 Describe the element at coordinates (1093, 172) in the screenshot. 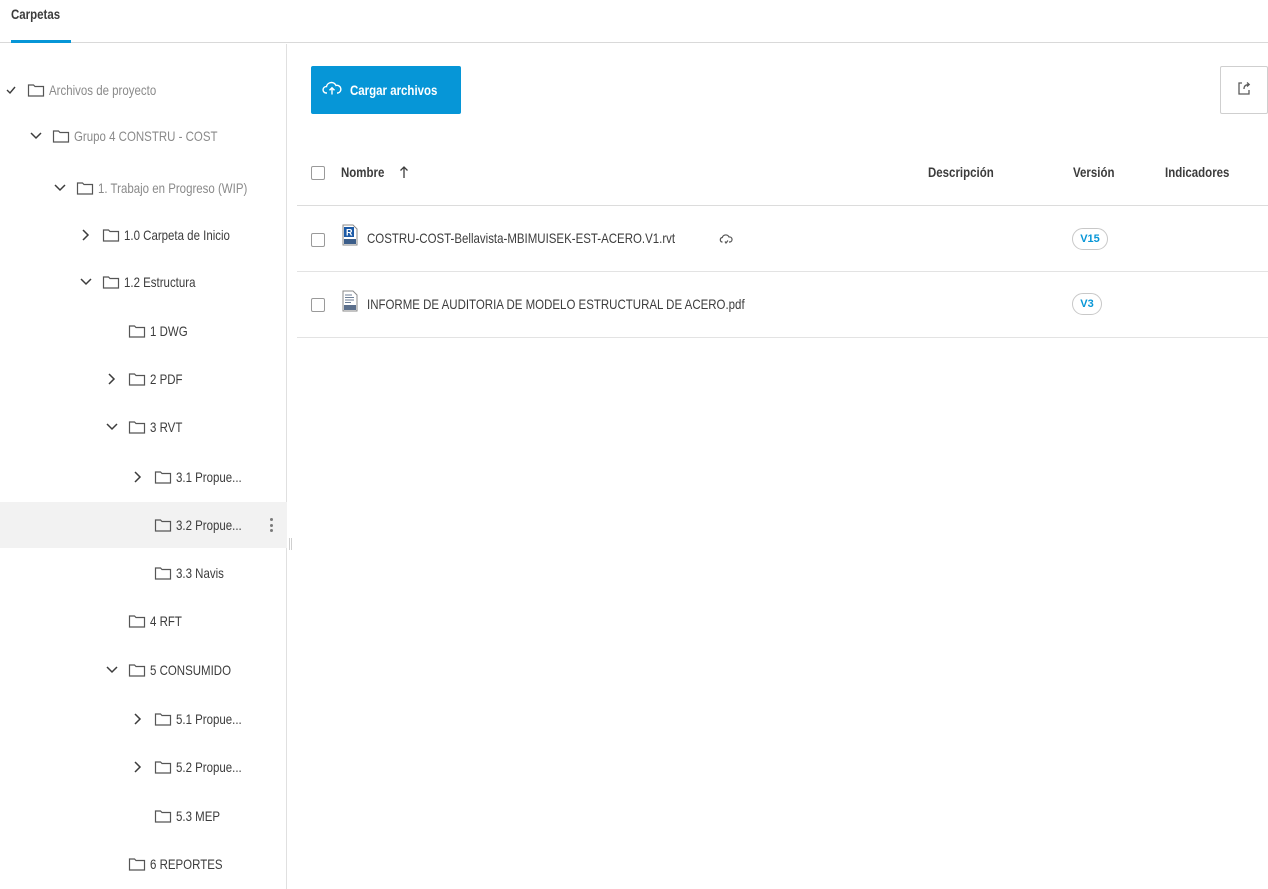

I see `column-header-version: Versión` at that location.